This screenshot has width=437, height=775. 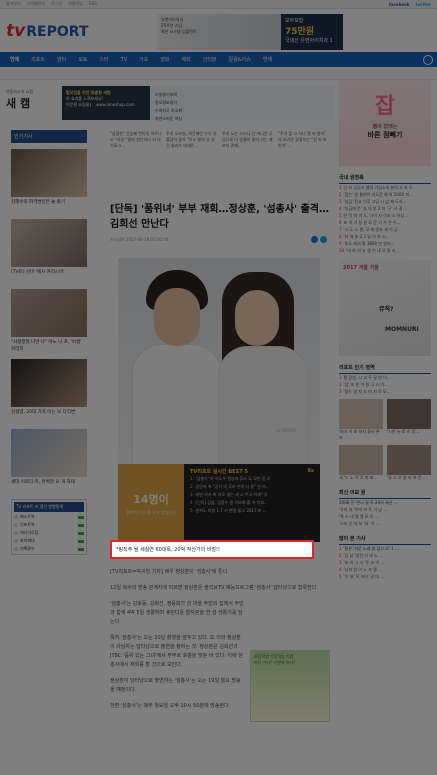 I want to click on nav-item: 리포트, so click(x=38, y=59).